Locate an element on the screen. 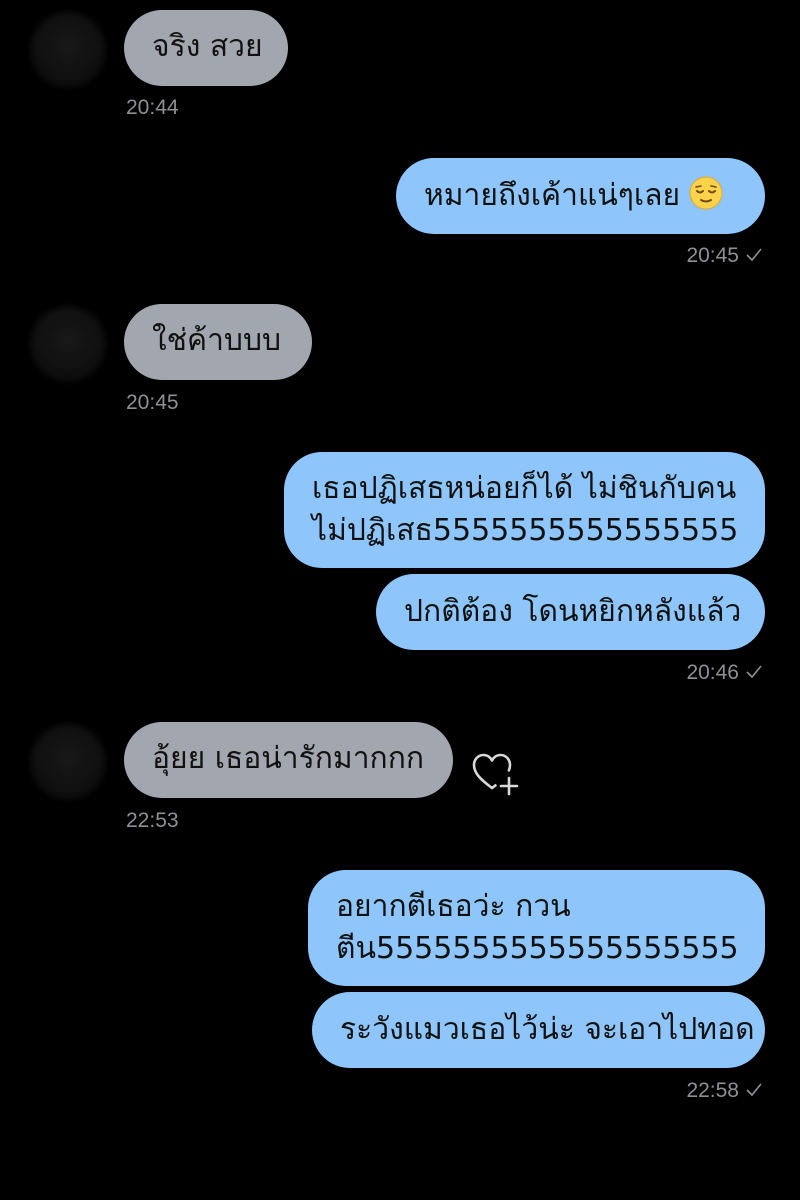 The image size is (800, 1200). relieved-face-icon is located at coordinates (706, 193).